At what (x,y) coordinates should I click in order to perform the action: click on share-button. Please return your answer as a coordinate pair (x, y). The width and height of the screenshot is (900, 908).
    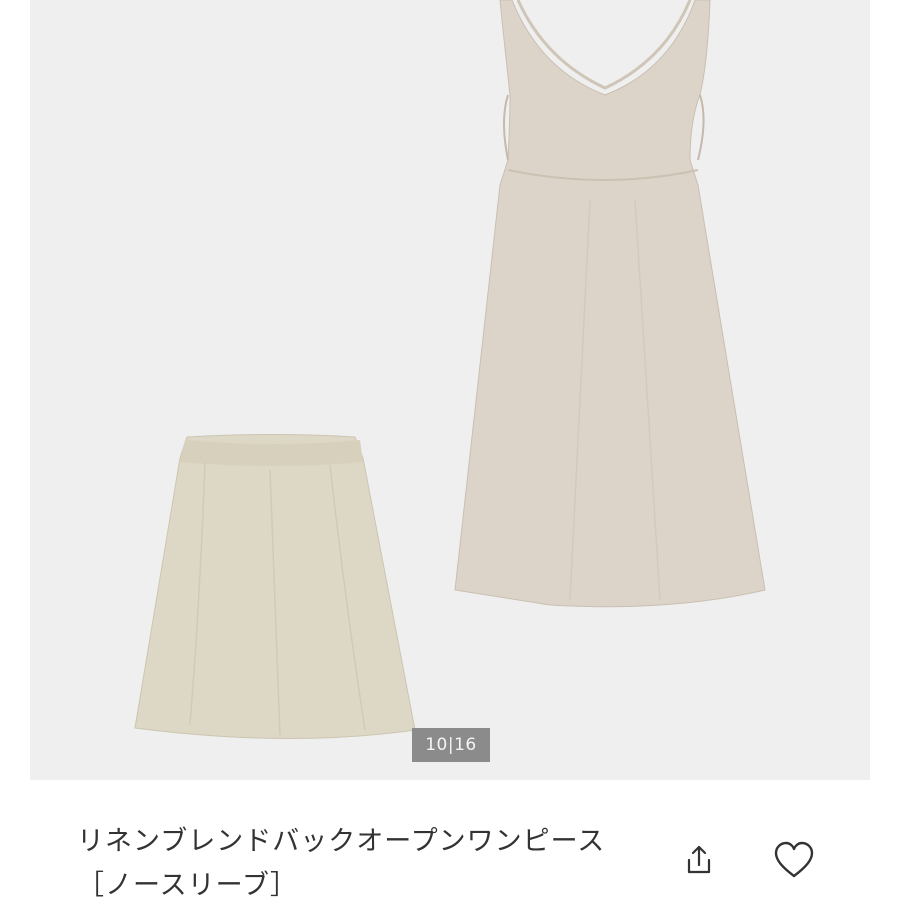
    Looking at the image, I should click on (699, 860).